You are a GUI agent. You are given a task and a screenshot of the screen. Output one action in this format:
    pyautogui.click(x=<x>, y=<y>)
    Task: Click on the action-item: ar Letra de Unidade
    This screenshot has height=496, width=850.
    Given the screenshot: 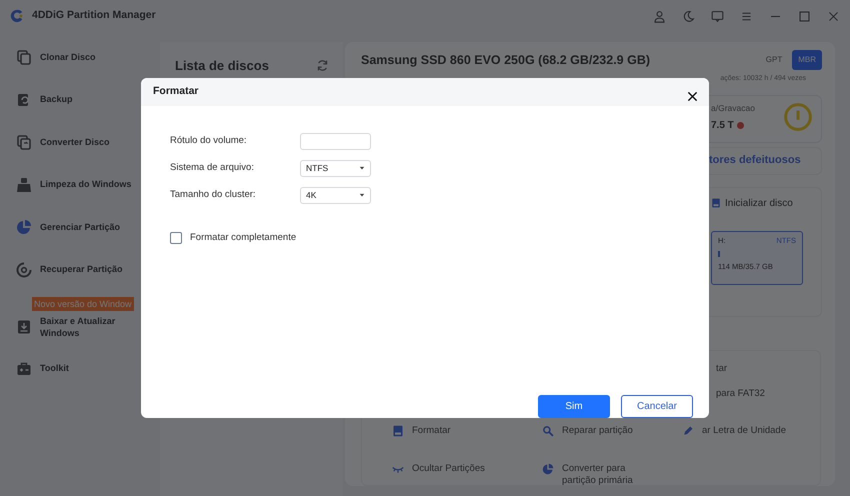 What is the action you would take?
    pyautogui.click(x=734, y=431)
    